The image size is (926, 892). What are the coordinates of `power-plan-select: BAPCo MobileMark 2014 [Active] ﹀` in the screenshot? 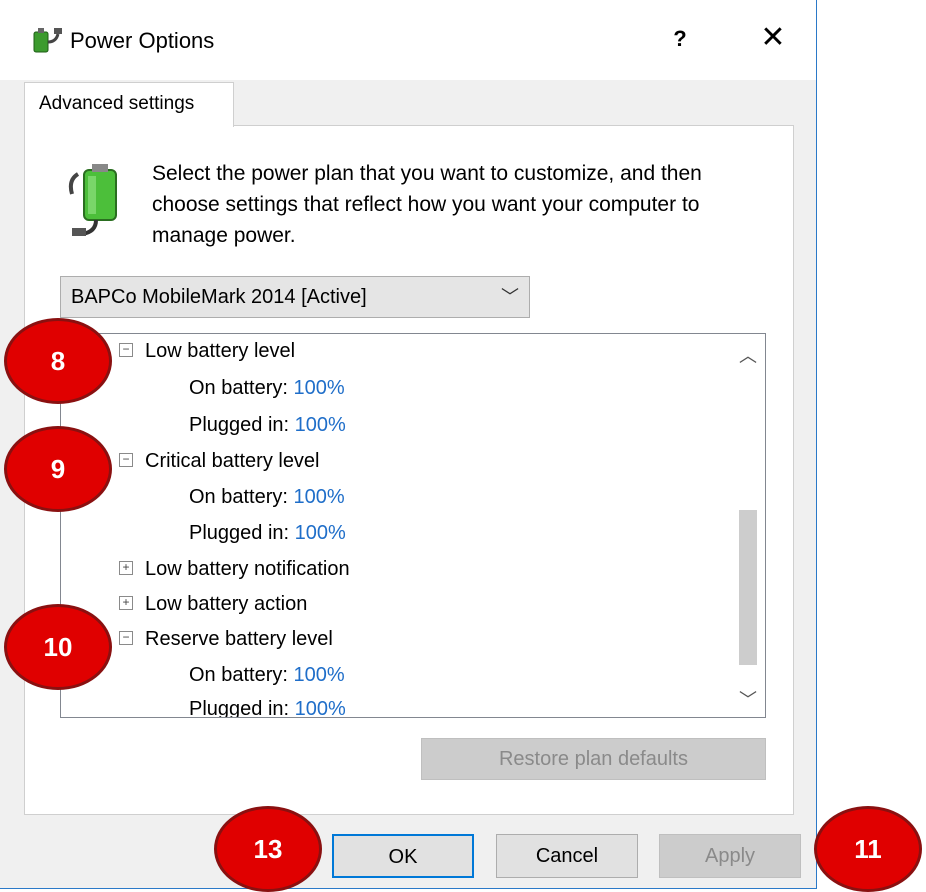 It's located at (295, 297).